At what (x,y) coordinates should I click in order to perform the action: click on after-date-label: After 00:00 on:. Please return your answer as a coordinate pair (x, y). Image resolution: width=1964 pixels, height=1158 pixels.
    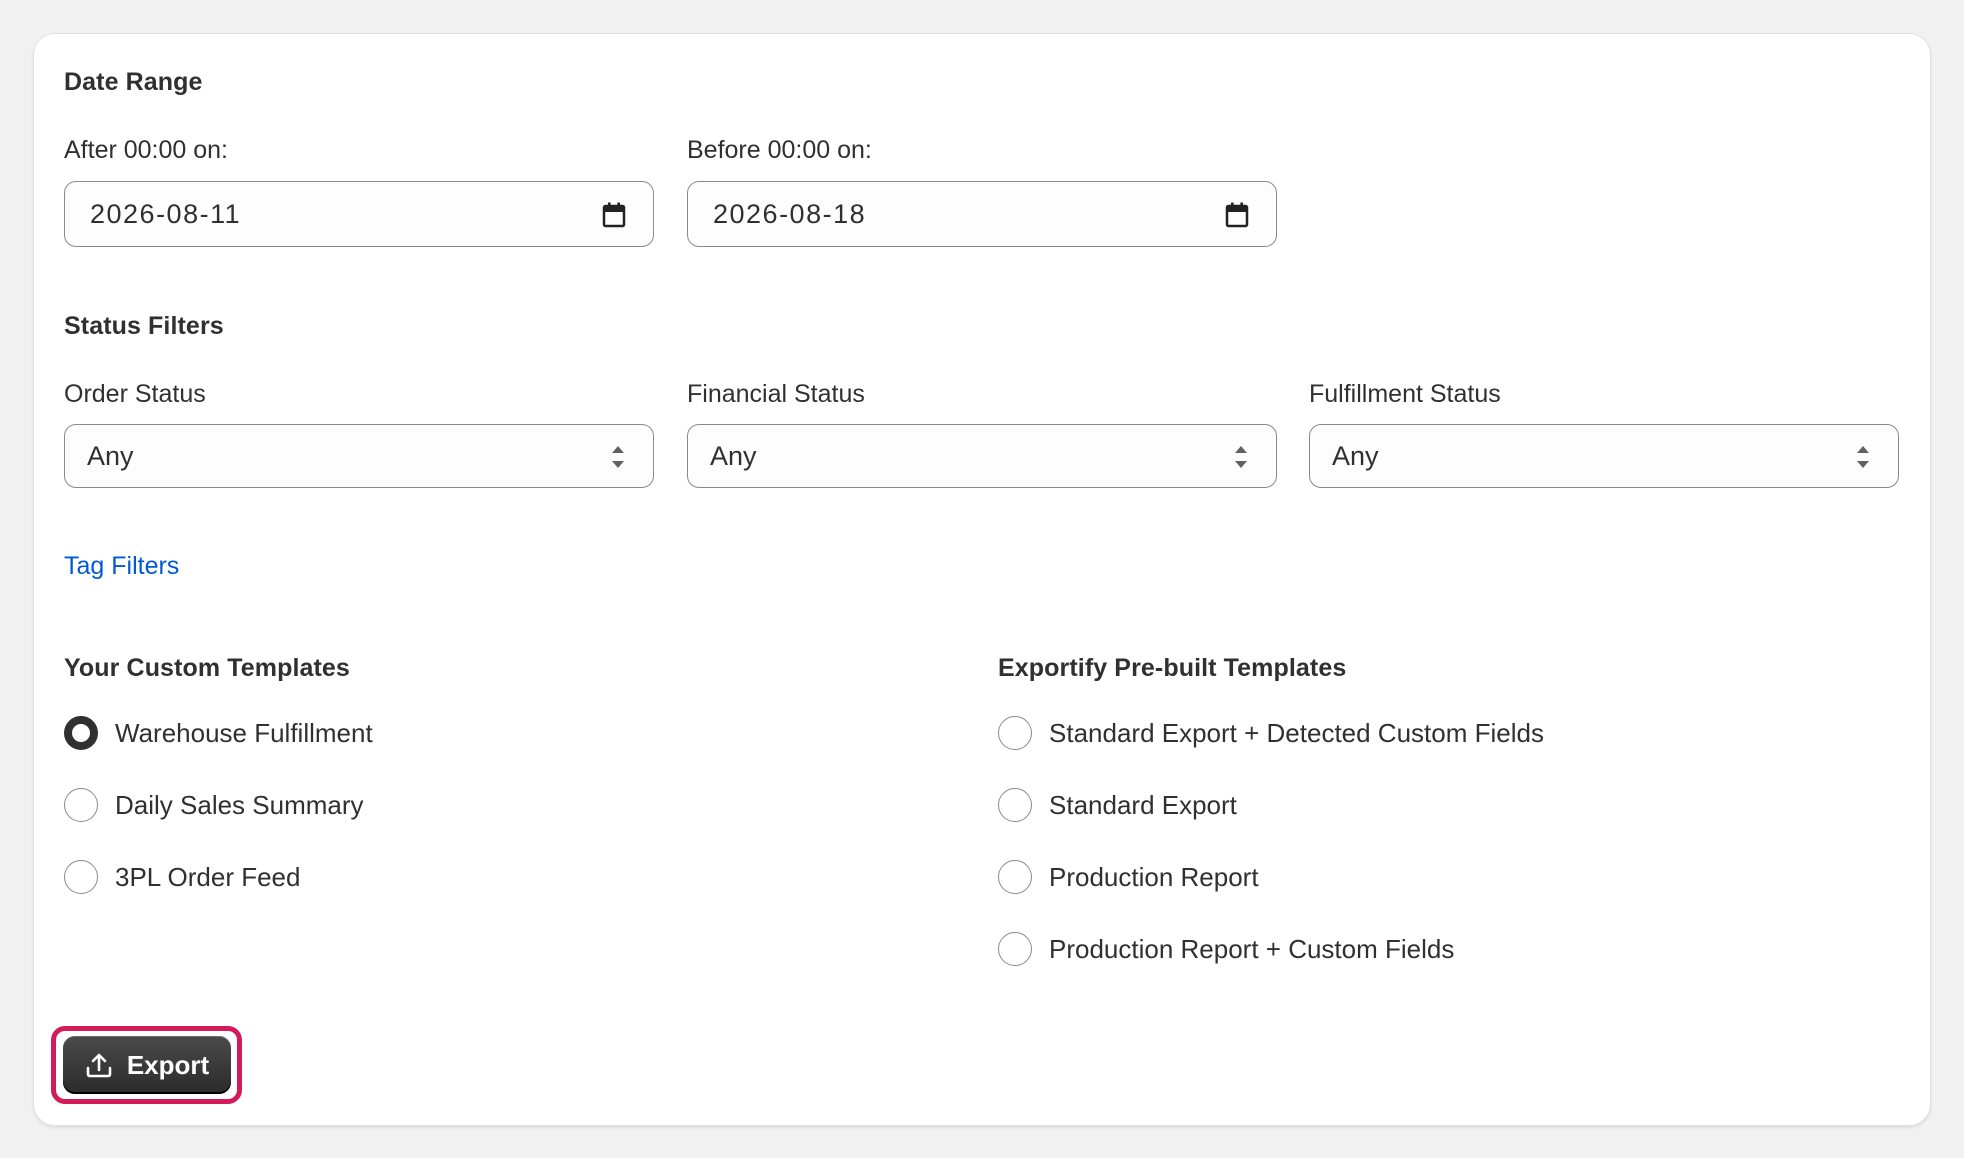
    Looking at the image, I should click on (146, 150).